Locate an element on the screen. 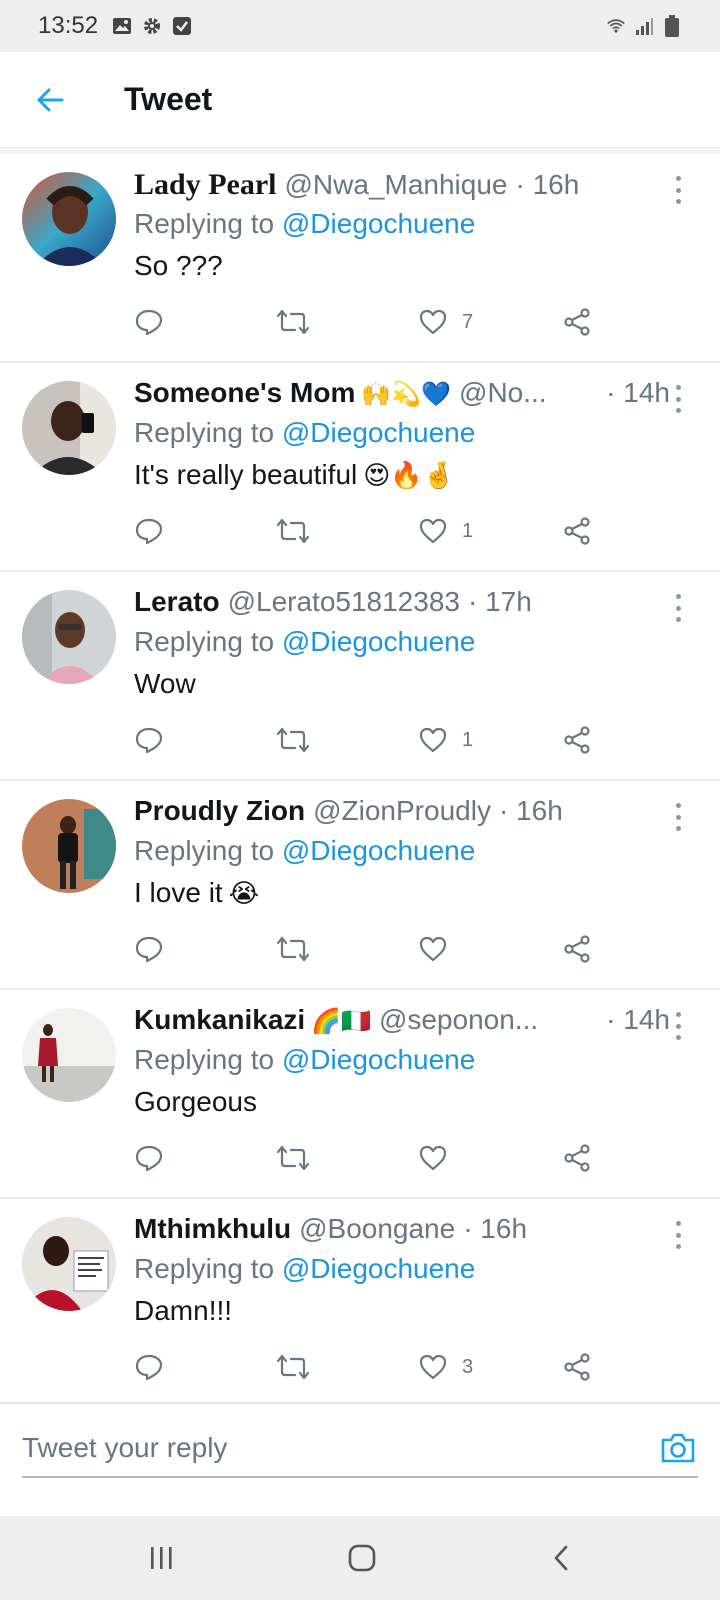  text-emoji: 😭 is located at coordinates (244, 894).